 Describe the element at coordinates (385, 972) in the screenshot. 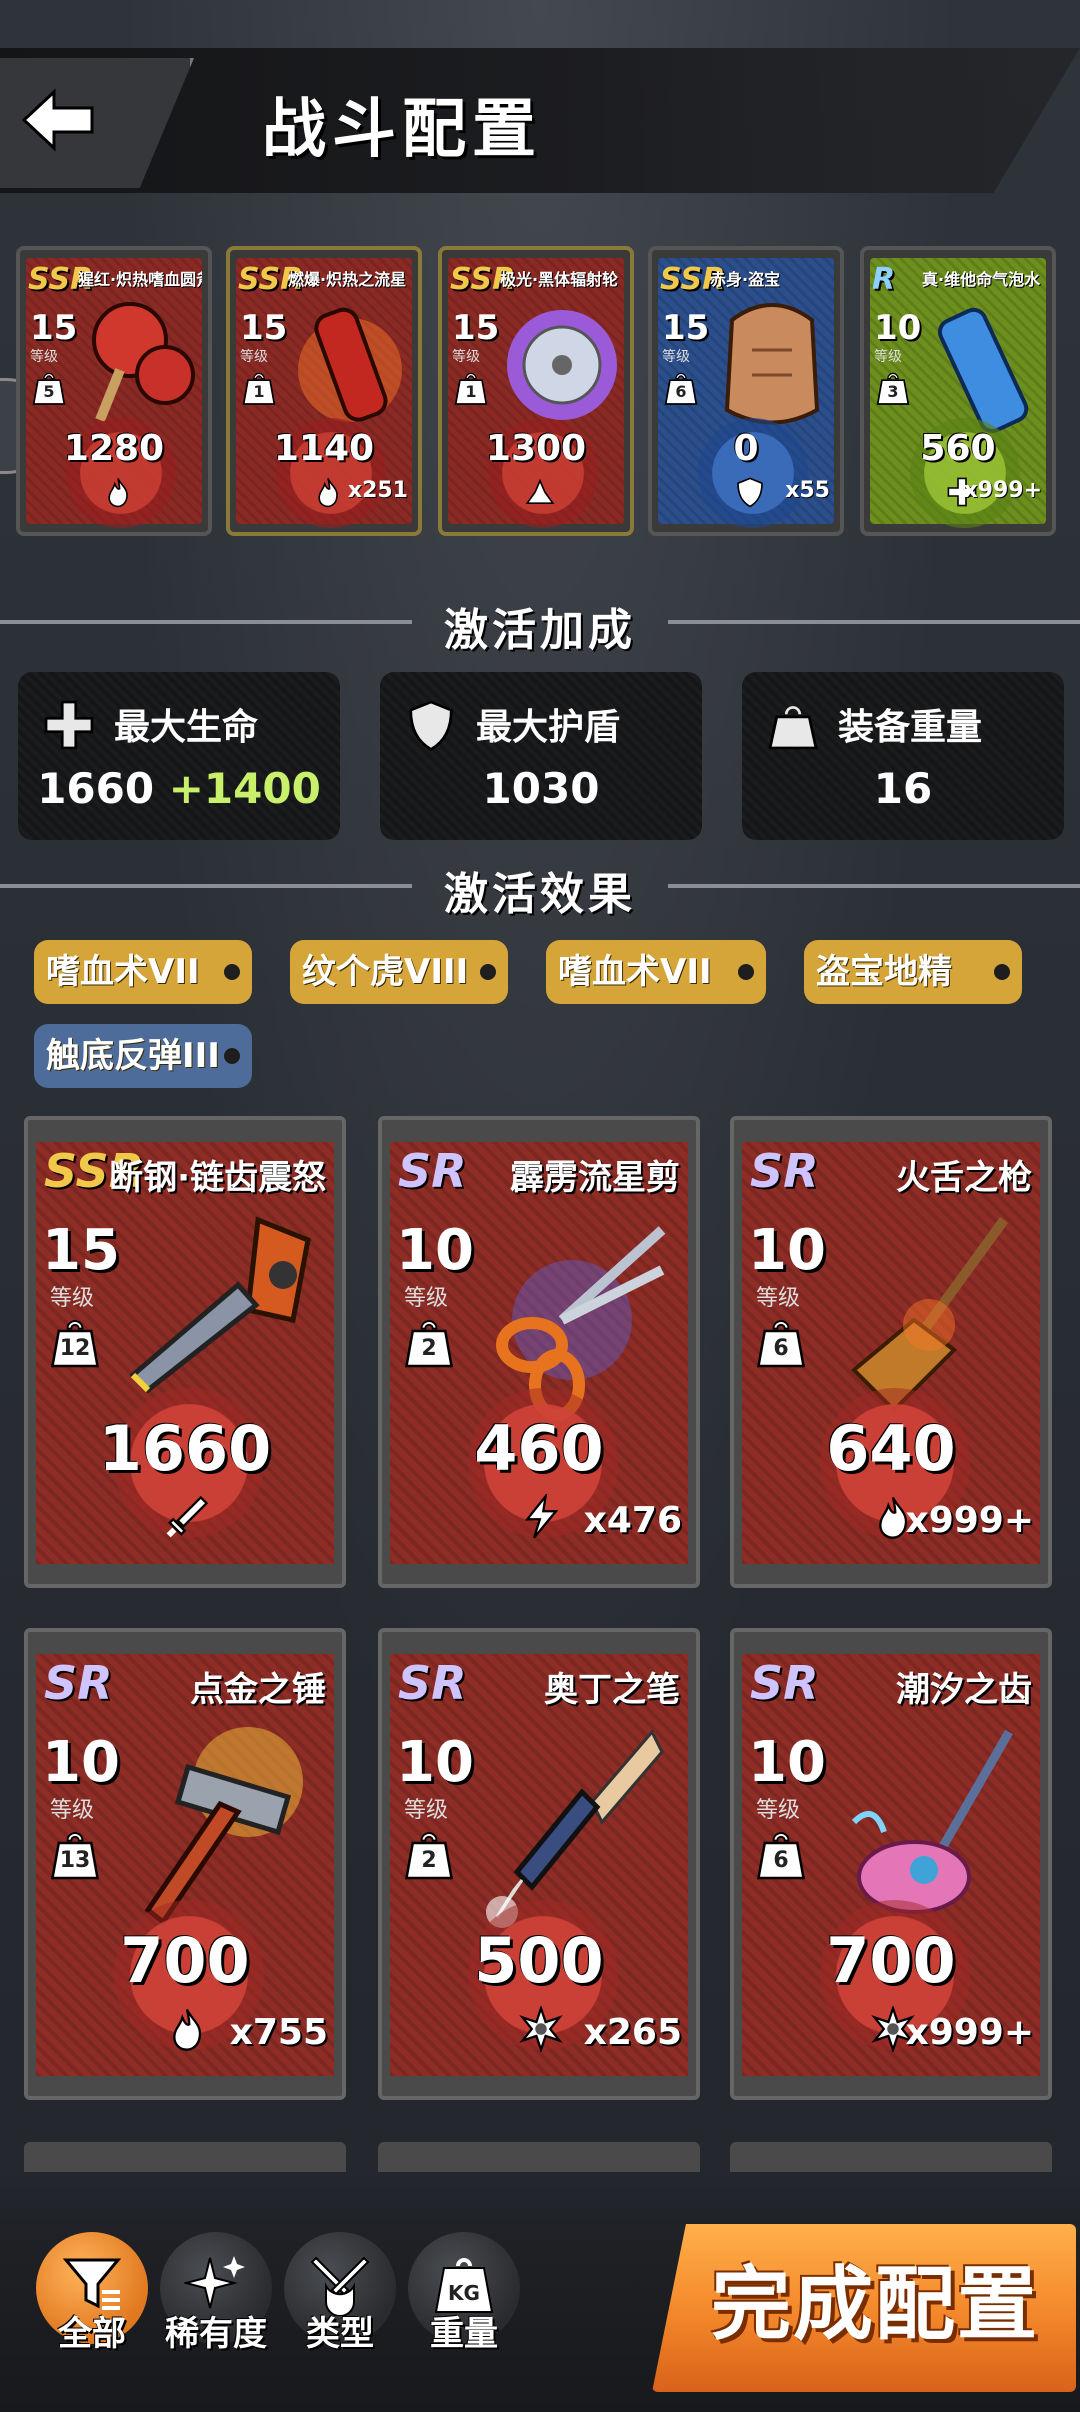

I see `effect-tag-label: 纹个虎VIII` at that location.